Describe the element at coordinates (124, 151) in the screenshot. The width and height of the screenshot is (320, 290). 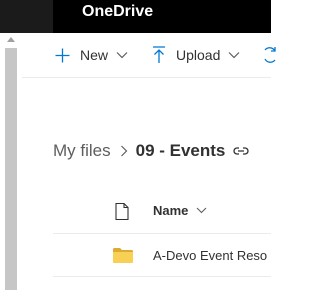
I see `chevron-right-icon` at that location.